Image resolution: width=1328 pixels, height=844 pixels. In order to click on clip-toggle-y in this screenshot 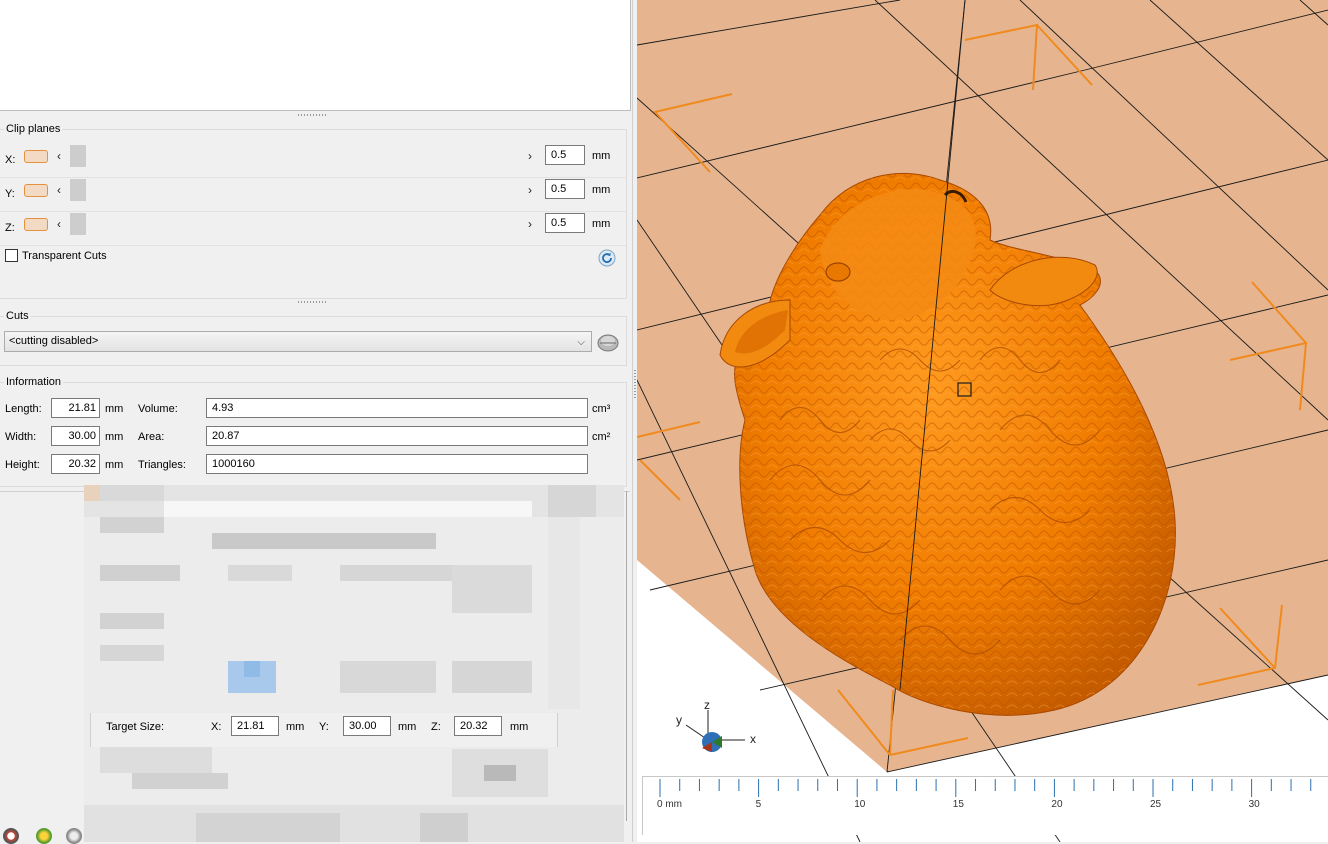, I will do `click(36, 190)`.